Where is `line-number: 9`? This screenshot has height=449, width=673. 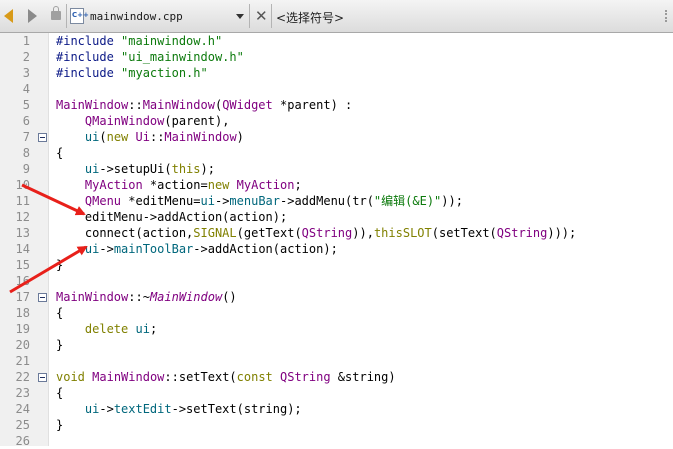
line-number: 9 is located at coordinates (26, 169).